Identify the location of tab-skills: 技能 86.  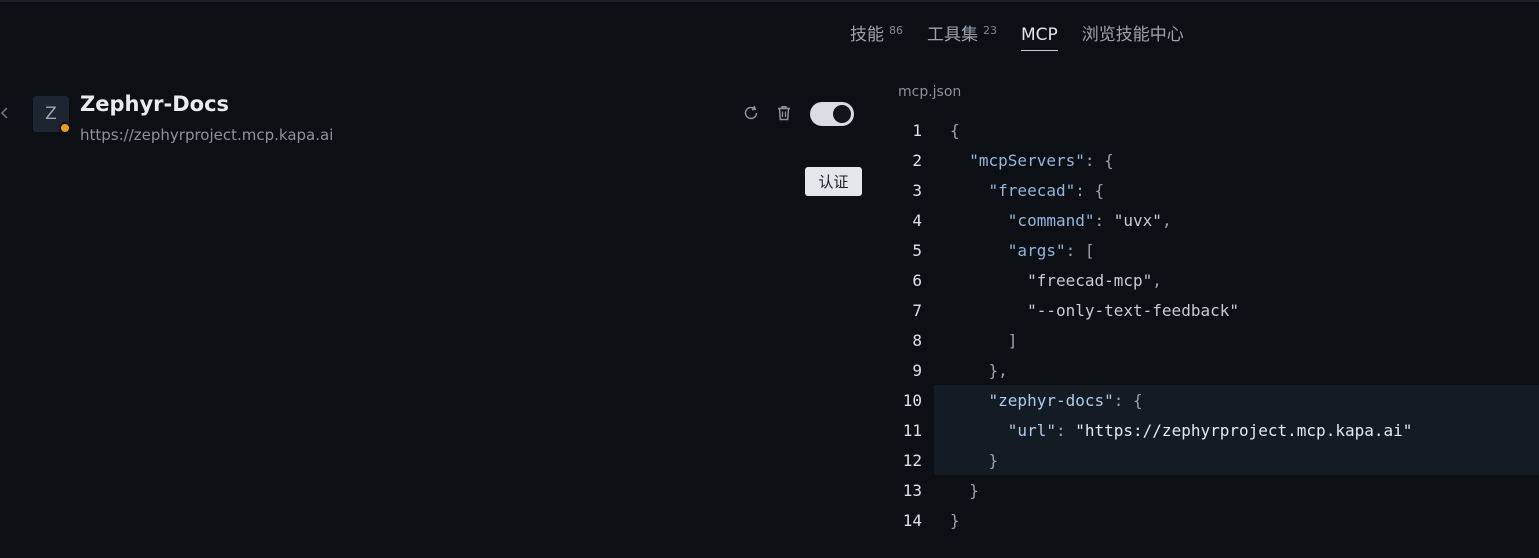
(876, 35).